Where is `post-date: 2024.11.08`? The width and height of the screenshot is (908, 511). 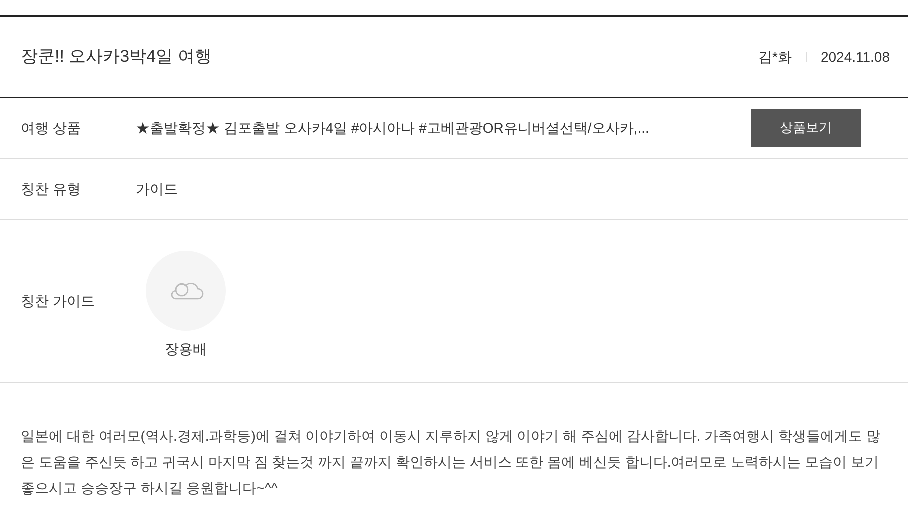
post-date: 2024.11.08 is located at coordinates (855, 57).